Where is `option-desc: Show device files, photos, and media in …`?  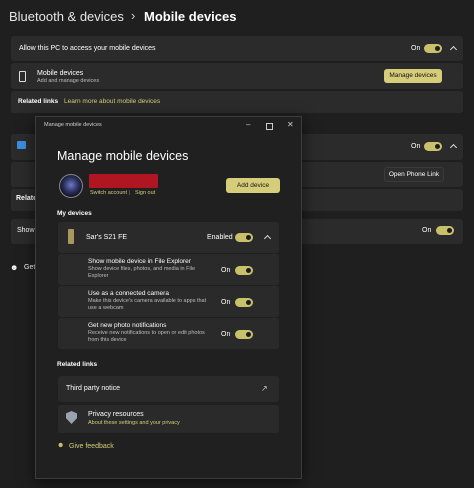 option-desc: Show device files, photos, and media in … is located at coordinates (142, 269).